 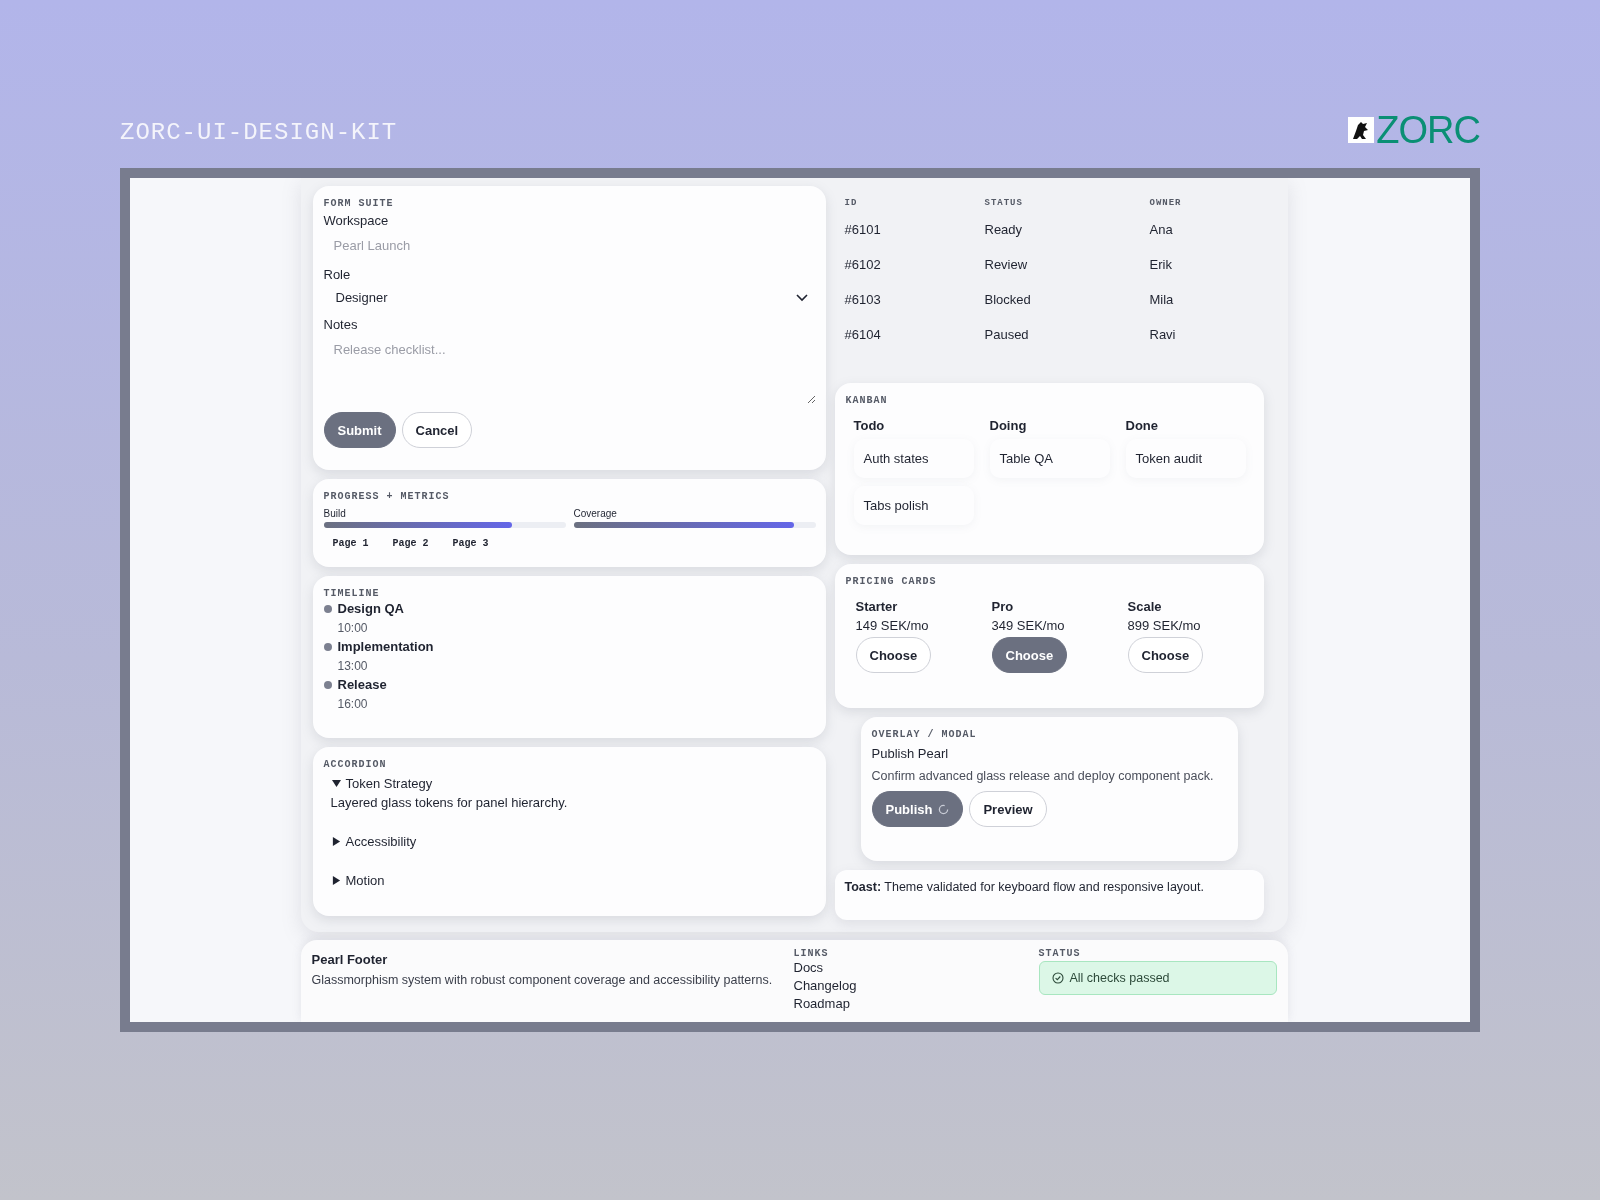 What do you see at coordinates (913, 505) in the screenshot?
I see `kanban-card-item: Tabs polish` at bounding box center [913, 505].